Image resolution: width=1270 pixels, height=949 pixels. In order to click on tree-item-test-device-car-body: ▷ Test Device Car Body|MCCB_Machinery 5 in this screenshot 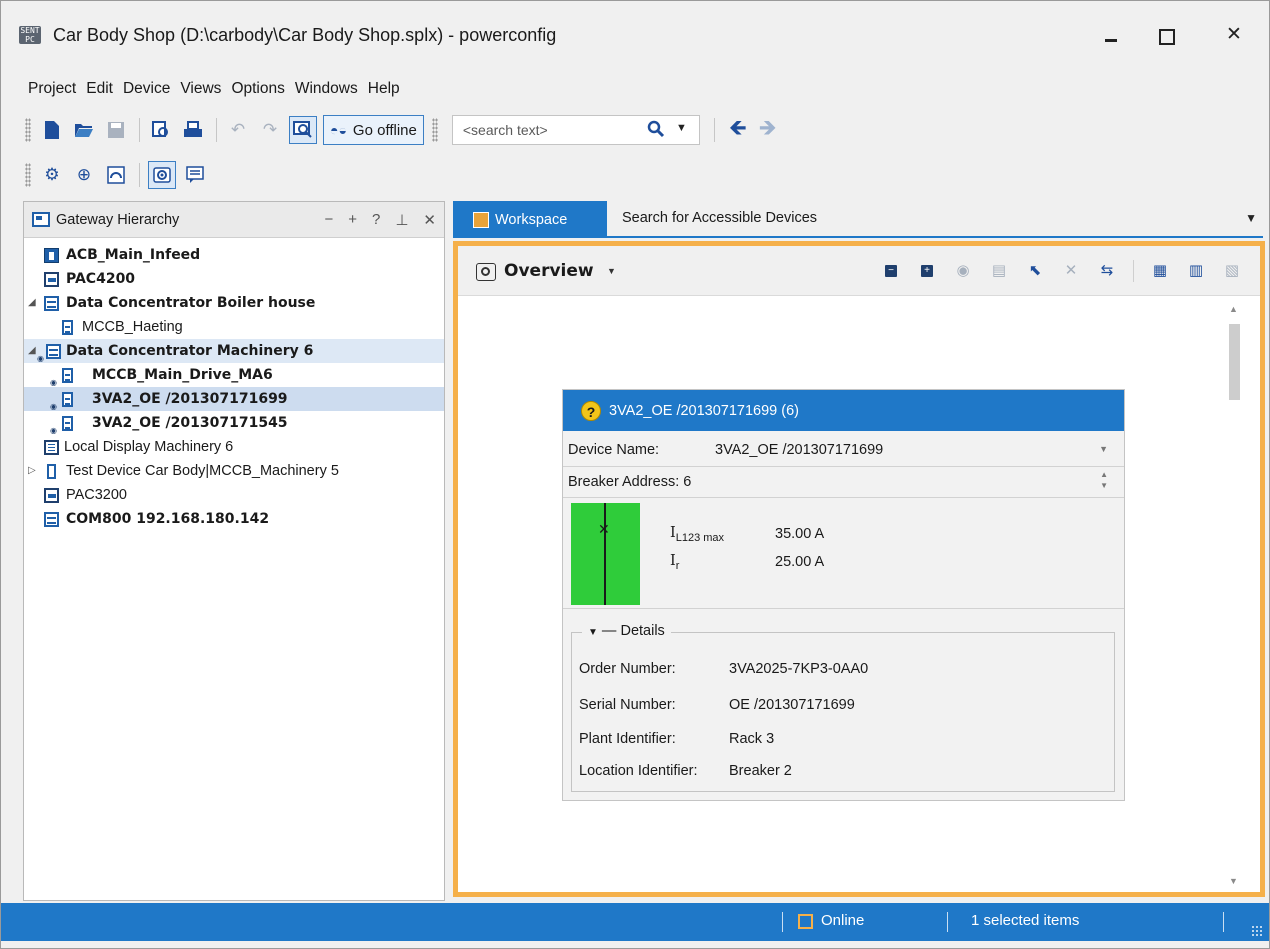, I will do `click(234, 471)`.